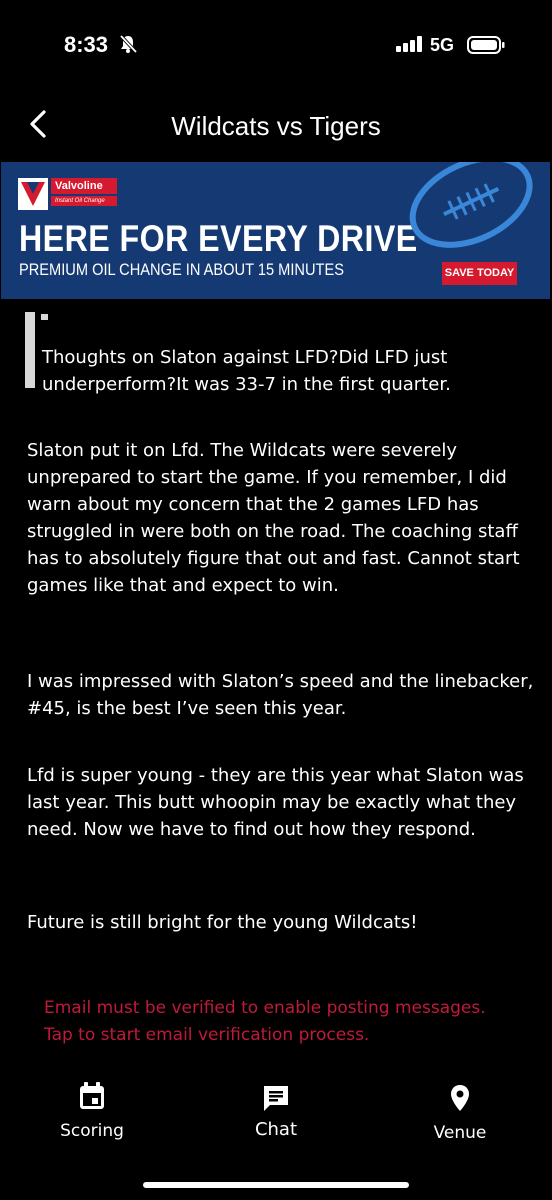 The height and width of the screenshot is (1200, 552). What do you see at coordinates (276, 1098) in the screenshot?
I see `chat-icon` at bounding box center [276, 1098].